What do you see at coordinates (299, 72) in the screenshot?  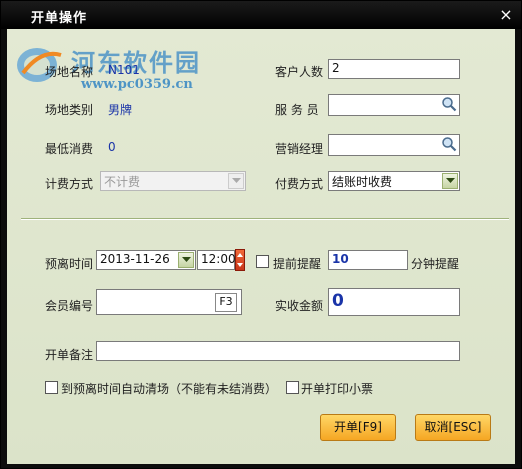 I see `guest-count-label: 客户人数` at bounding box center [299, 72].